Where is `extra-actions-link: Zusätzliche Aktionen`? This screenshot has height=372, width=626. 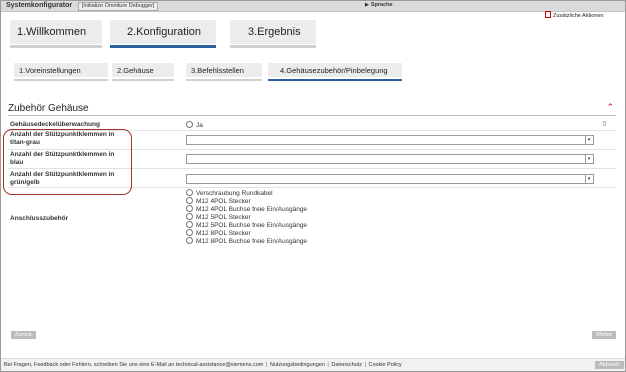 extra-actions-link: Zusätzliche Aktionen is located at coordinates (574, 15).